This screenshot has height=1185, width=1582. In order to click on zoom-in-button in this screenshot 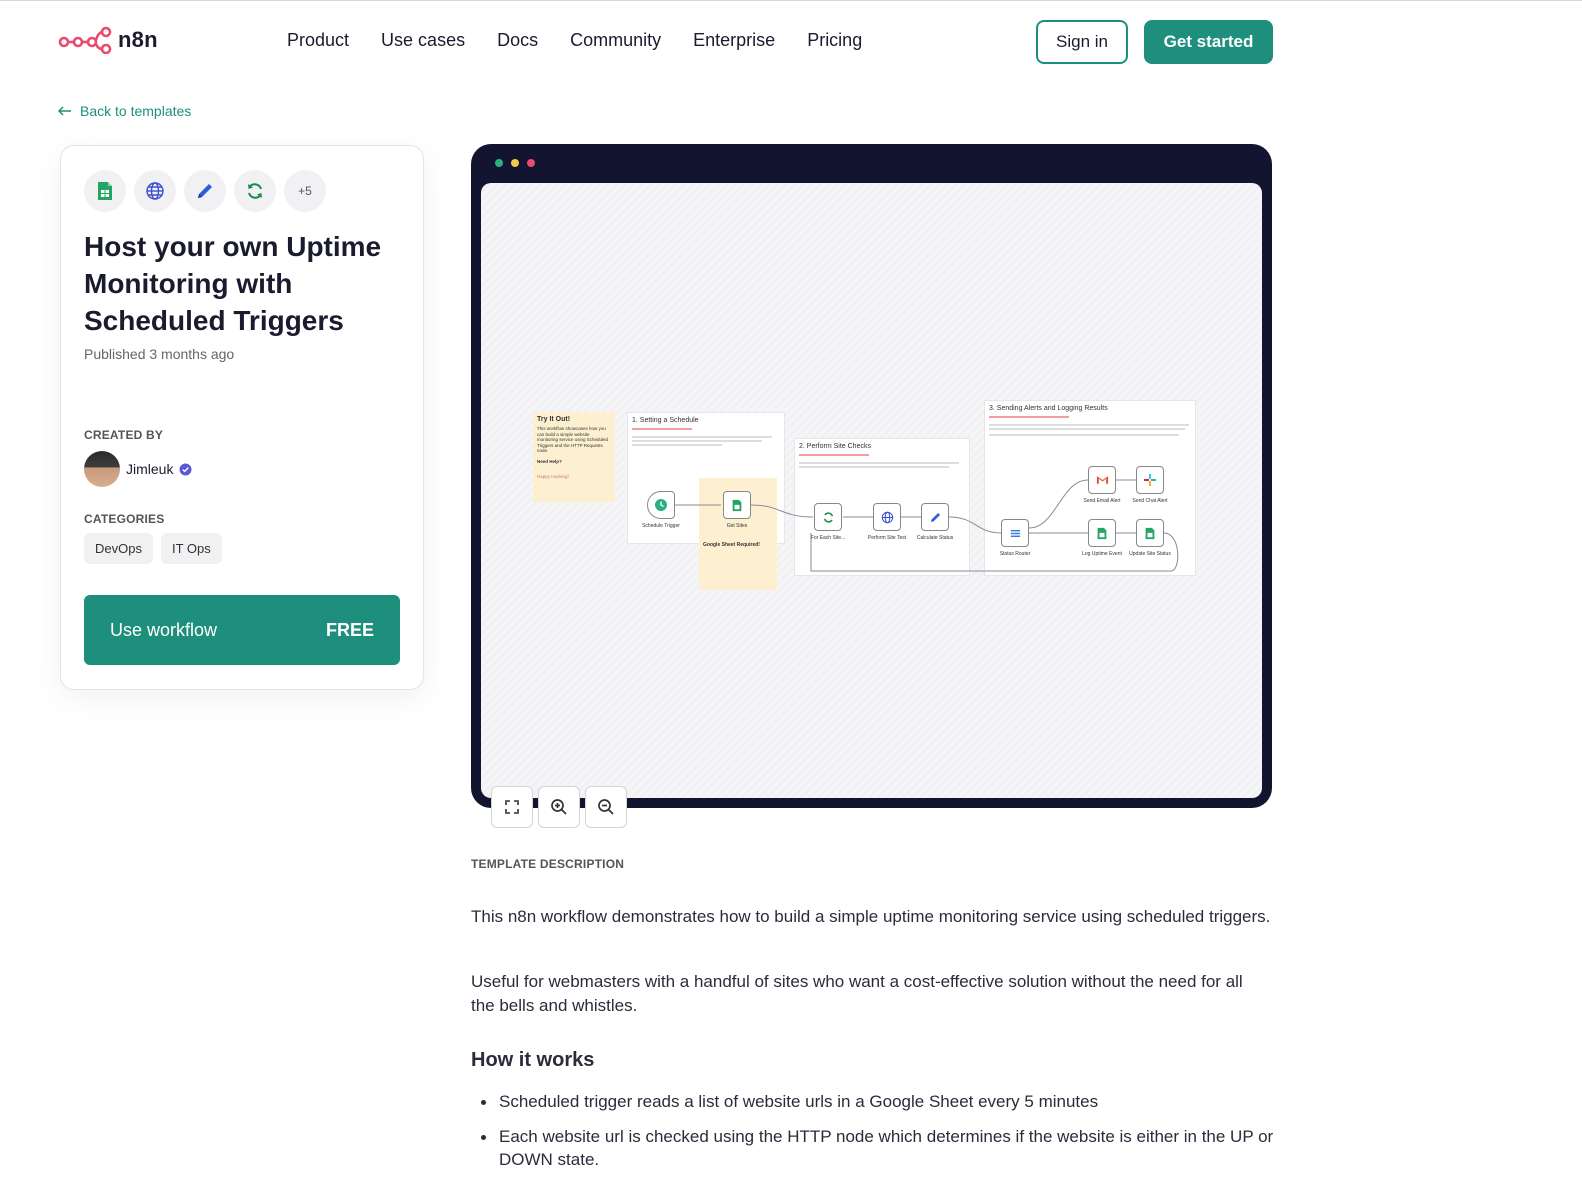, I will do `click(559, 807)`.